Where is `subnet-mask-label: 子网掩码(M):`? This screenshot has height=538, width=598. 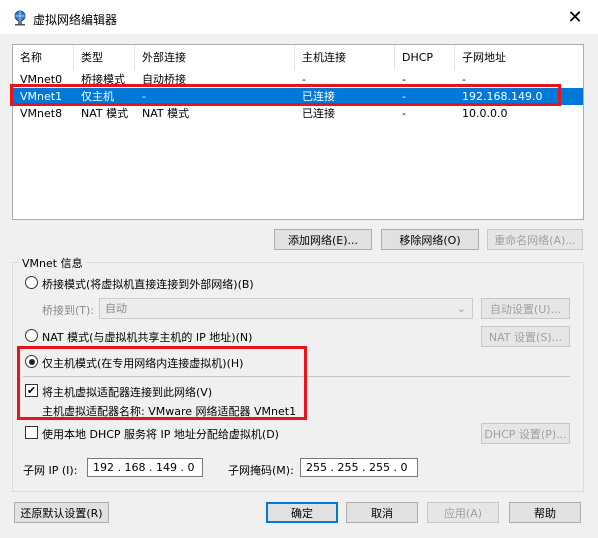 subnet-mask-label: 子网掩码(M): is located at coordinates (261, 470).